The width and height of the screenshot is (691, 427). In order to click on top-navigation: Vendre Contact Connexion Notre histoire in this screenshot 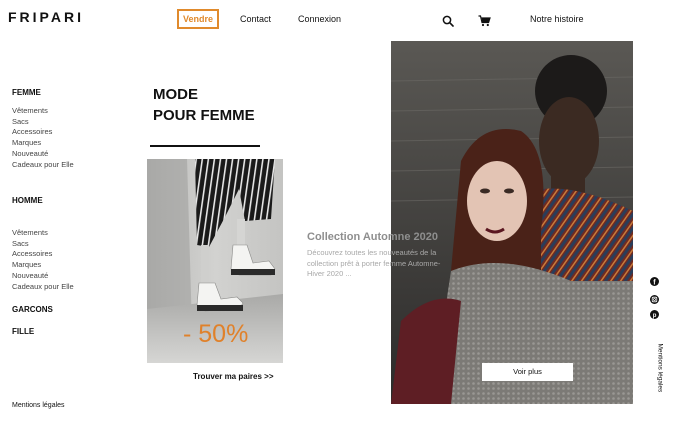, I will do `click(345, 20)`.